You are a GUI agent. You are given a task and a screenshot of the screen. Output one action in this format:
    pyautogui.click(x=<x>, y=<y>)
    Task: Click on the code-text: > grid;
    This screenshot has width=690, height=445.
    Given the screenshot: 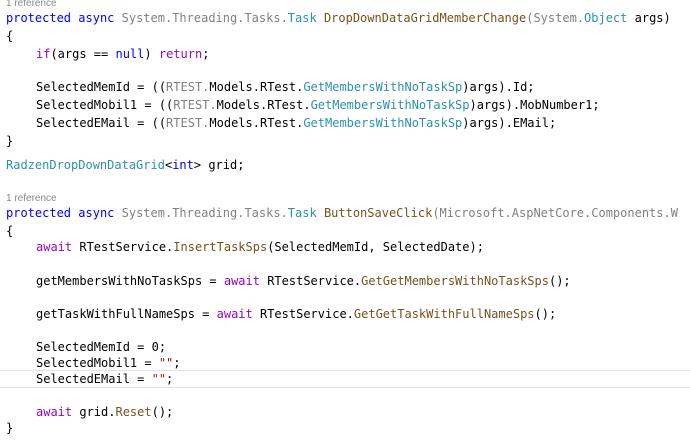 What is the action you would take?
    pyautogui.click(x=219, y=165)
    